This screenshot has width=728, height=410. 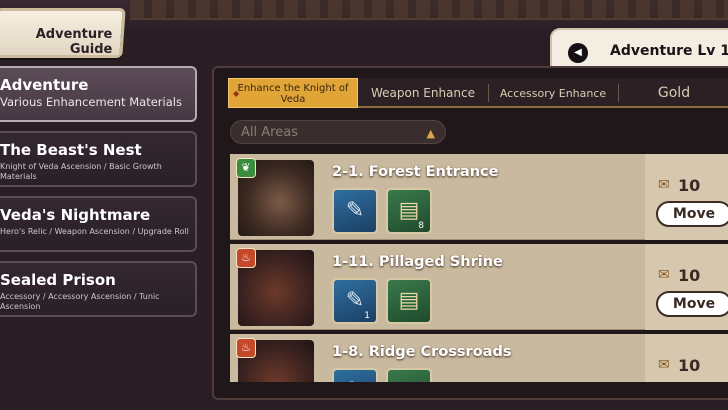 What do you see at coordinates (409, 211) in the screenshot?
I see `green-book-icon: ▤ 8` at bounding box center [409, 211].